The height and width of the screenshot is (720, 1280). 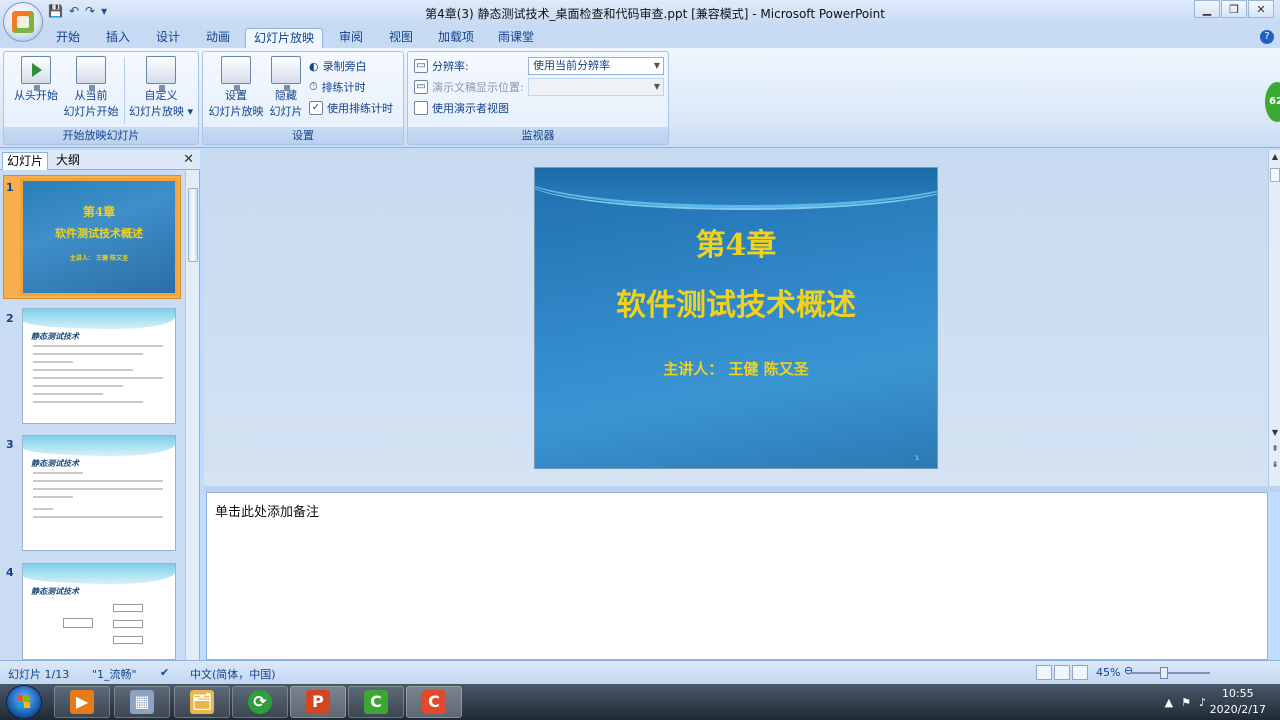 I want to click on setup-slideshow-button: 设置 幻灯片放映, so click(x=236, y=88).